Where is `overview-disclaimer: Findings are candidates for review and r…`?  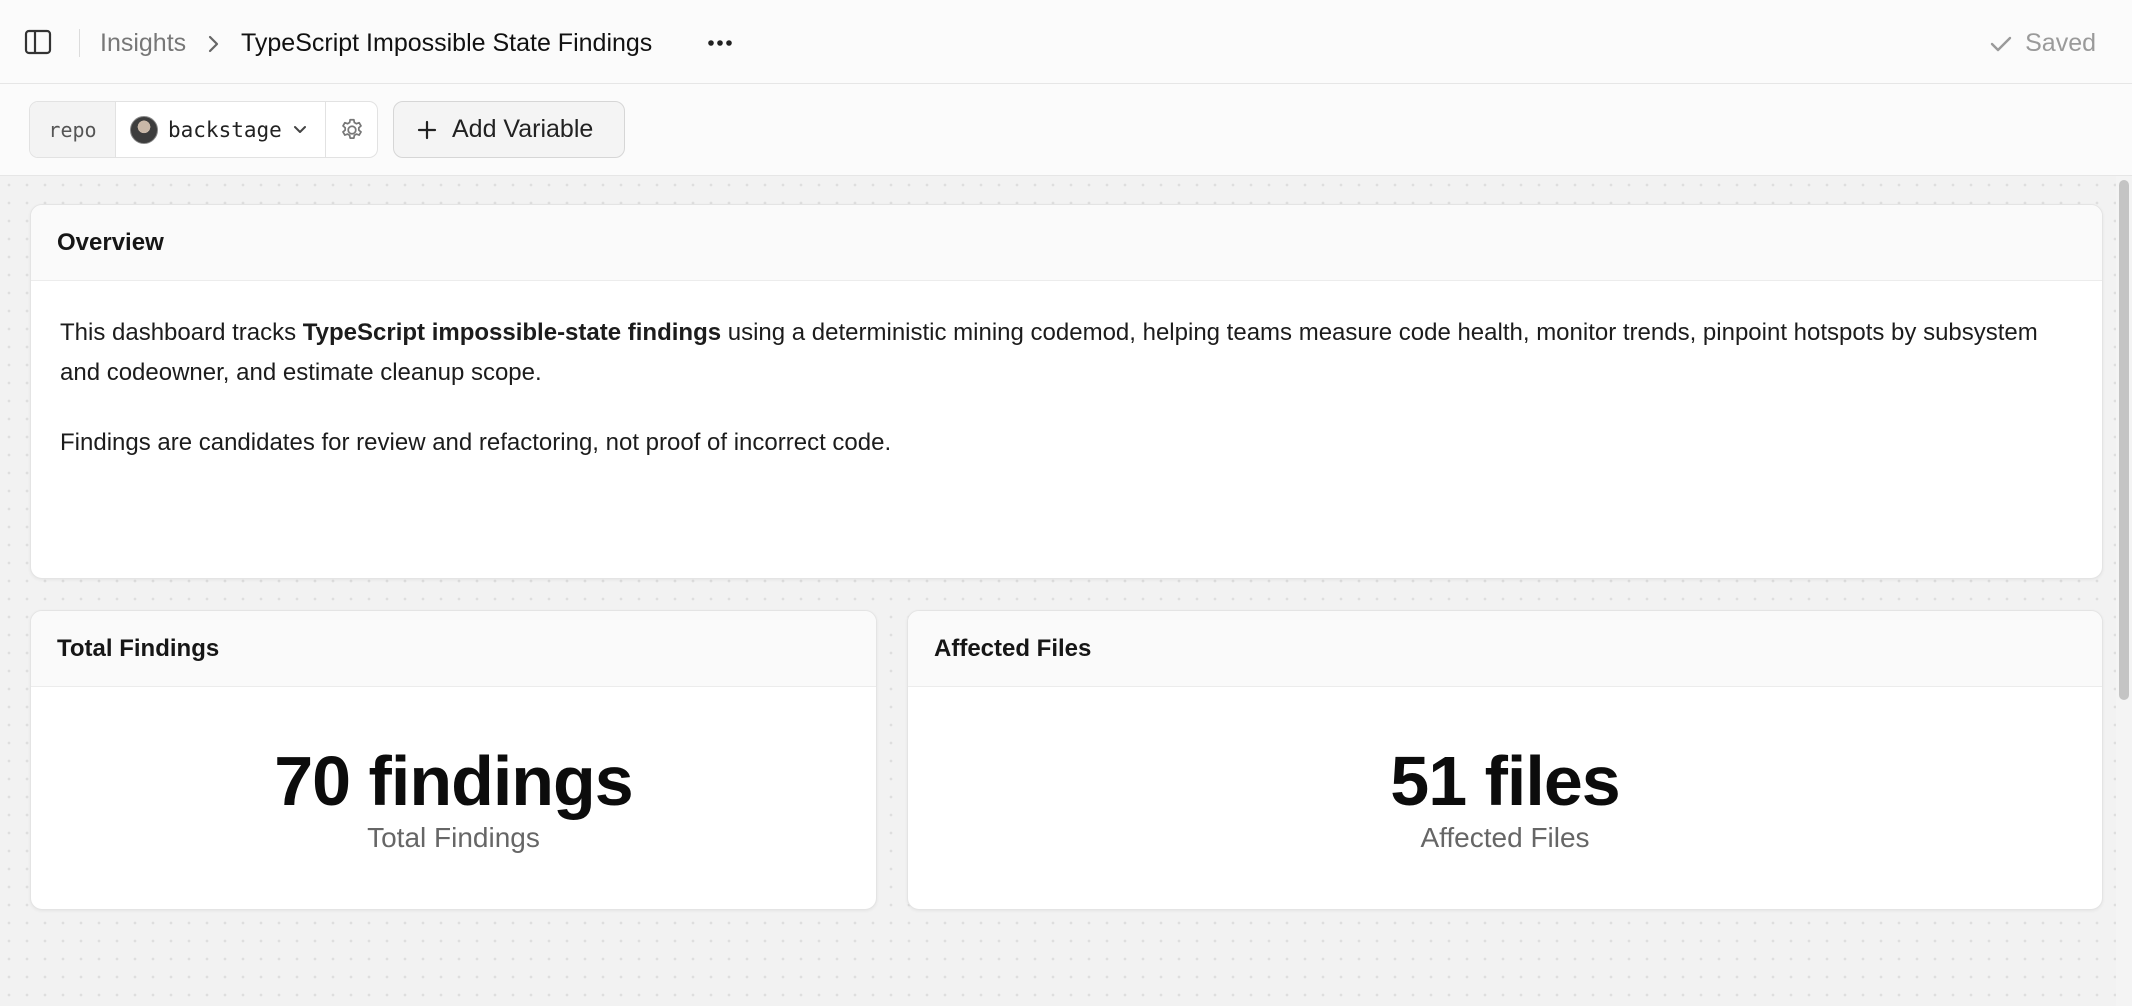 overview-disclaimer: Findings are candidates for review and r… is located at coordinates (476, 442).